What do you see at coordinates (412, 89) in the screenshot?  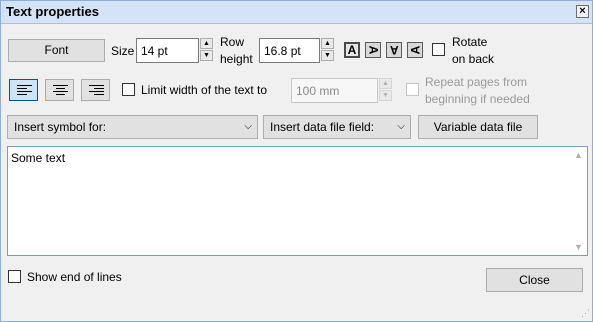 I see `repeat-pages-checkbox` at bounding box center [412, 89].